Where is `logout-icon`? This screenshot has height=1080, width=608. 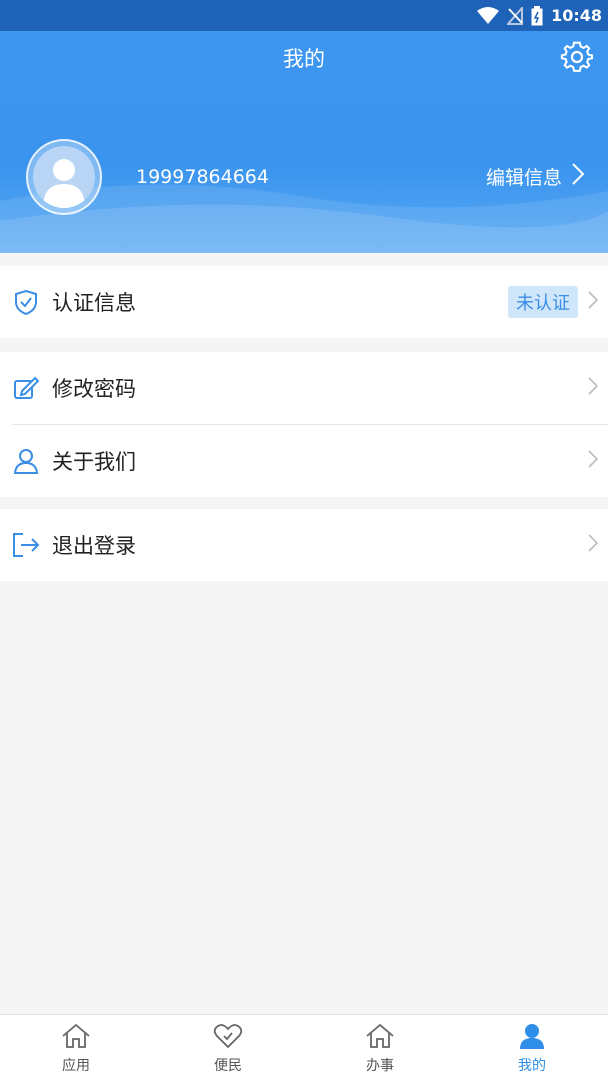 logout-icon is located at coordinates (26, 545).